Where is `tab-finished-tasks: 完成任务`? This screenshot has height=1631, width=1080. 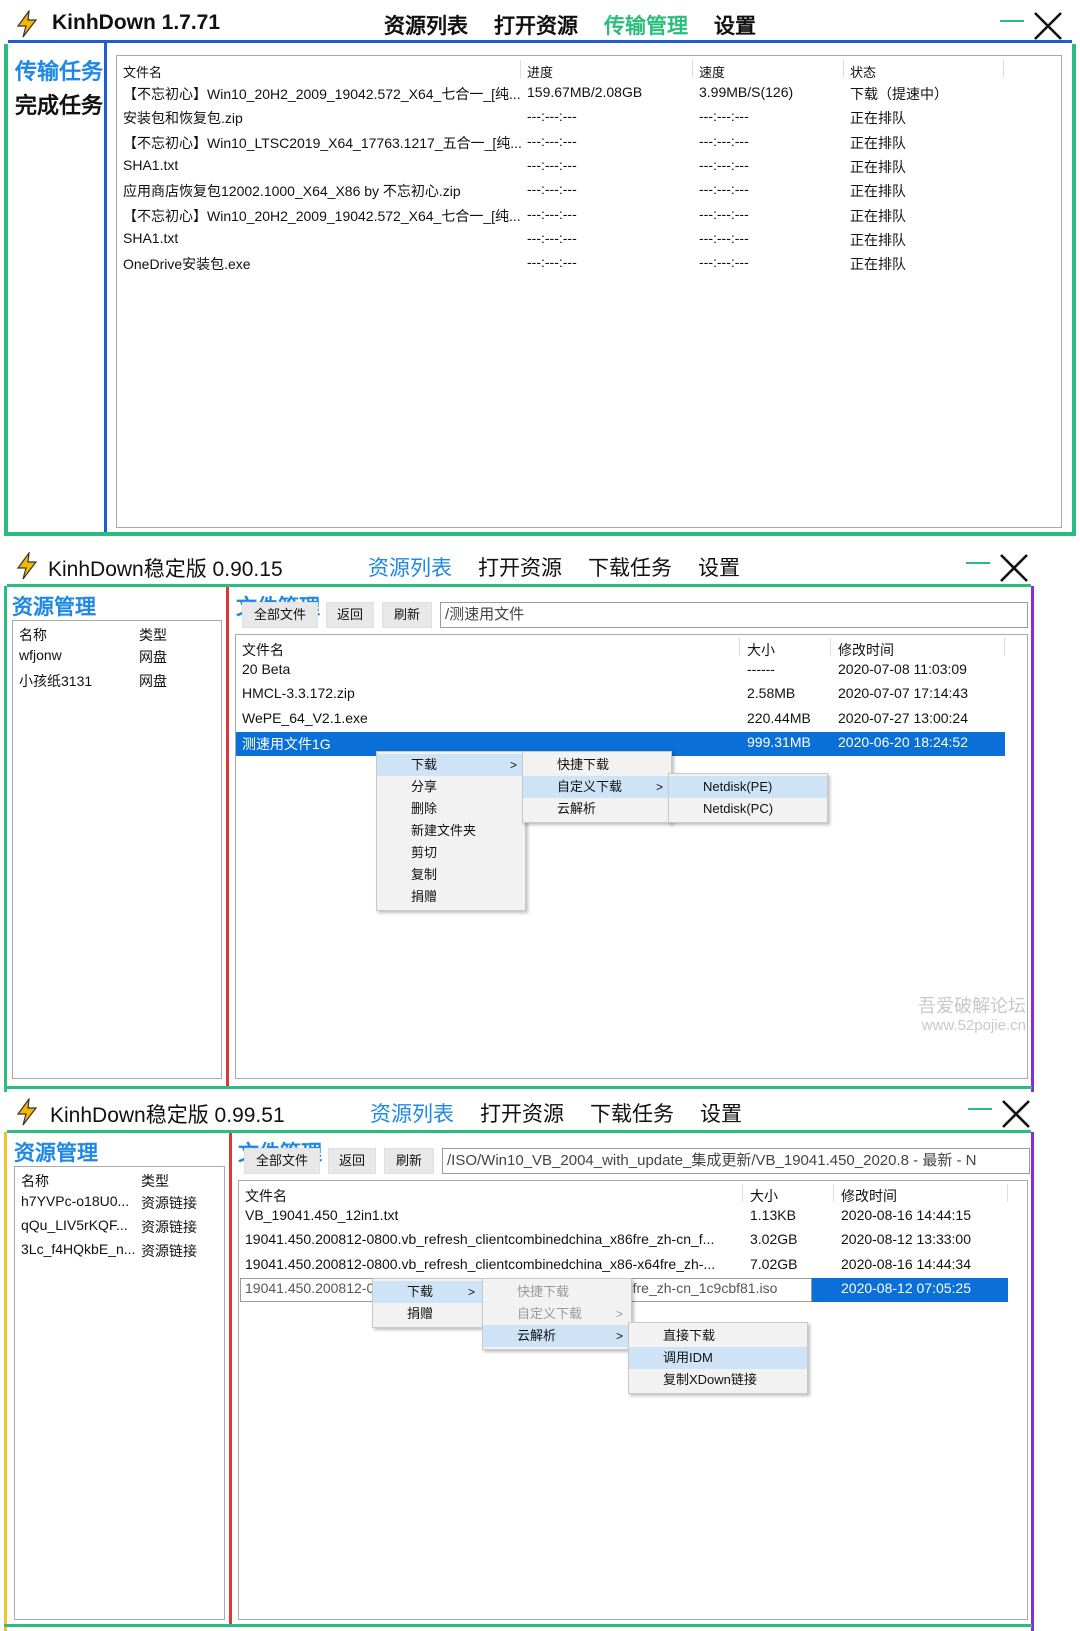 tab-finished-tasks: 完成任务 is located at coordinates (59, 104).